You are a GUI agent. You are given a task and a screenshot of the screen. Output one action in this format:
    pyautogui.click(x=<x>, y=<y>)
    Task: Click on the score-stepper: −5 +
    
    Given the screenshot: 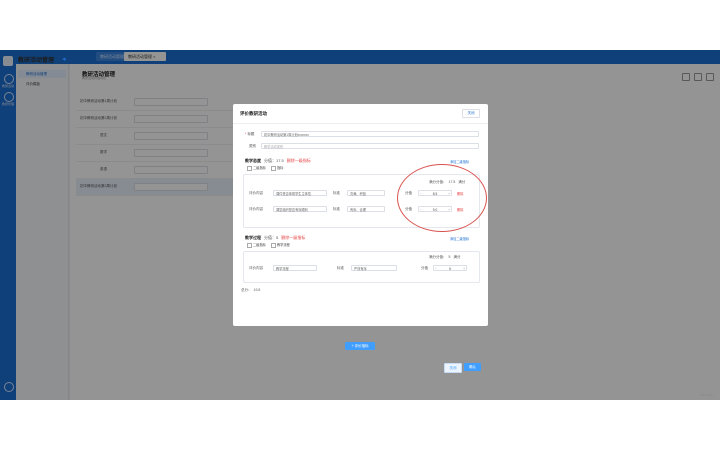 What is the action you would take?
    pyautogui.click(x=450, y=268)
    